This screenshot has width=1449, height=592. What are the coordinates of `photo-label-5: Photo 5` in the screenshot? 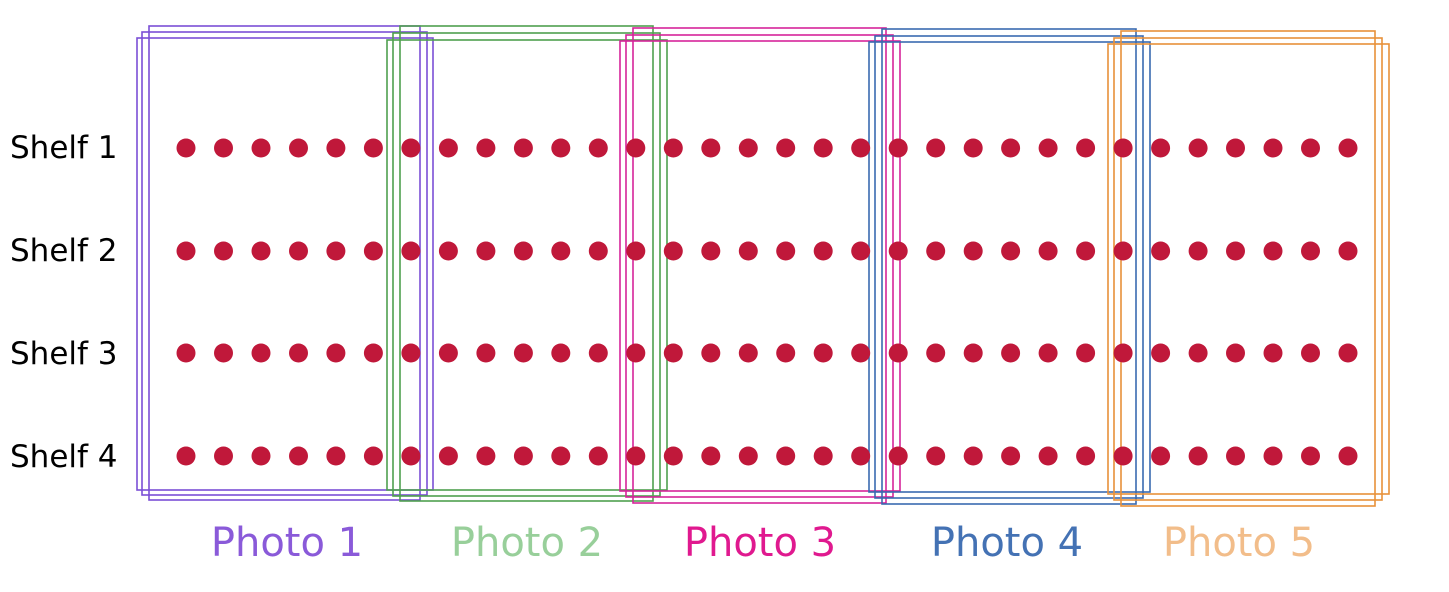 It's located at (1239, 543).